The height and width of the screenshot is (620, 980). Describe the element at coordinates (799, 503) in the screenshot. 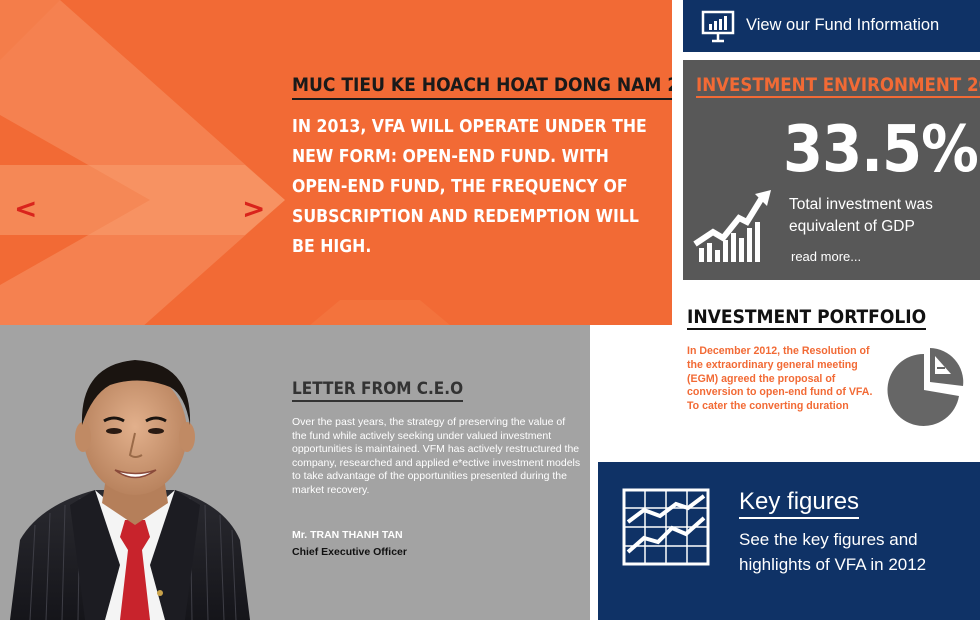

I see `key-figures-title: Key figures` at that location.